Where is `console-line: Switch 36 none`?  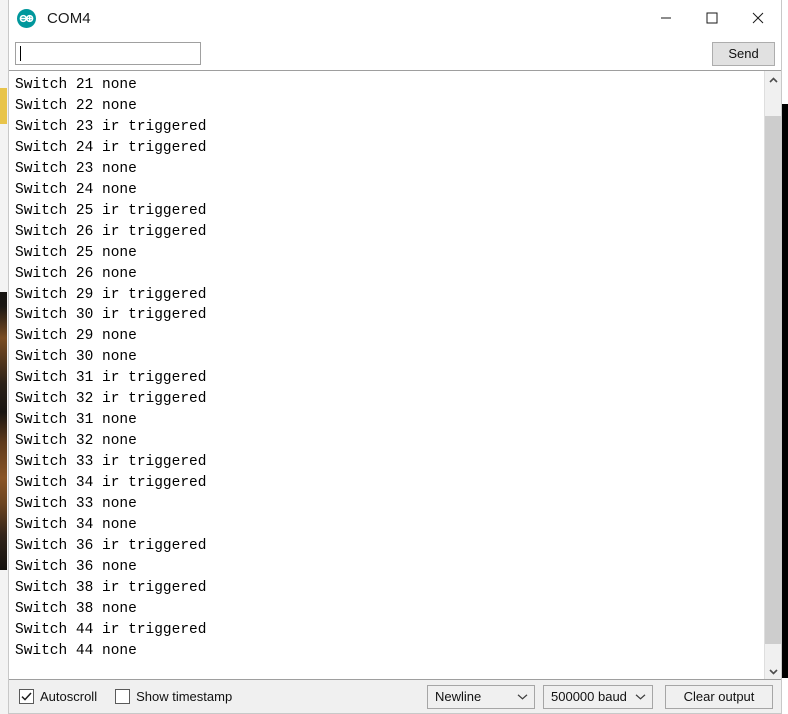
console-line: Switch 36 none is located at coordinates (76, 566).